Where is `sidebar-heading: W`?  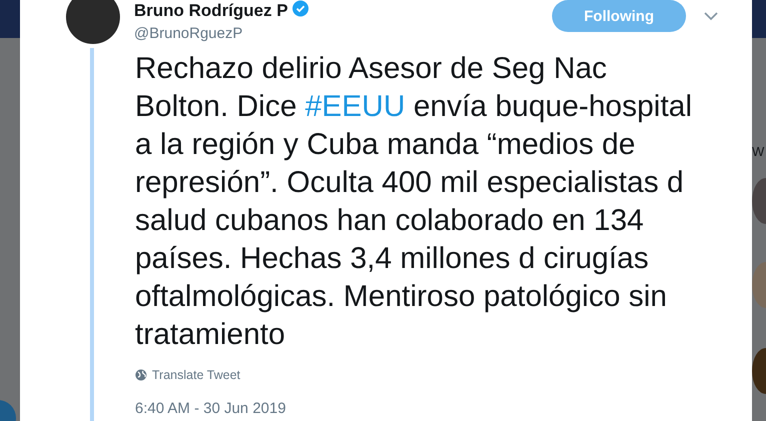 sidebar-heading: W is located at coordinates (758, 152).